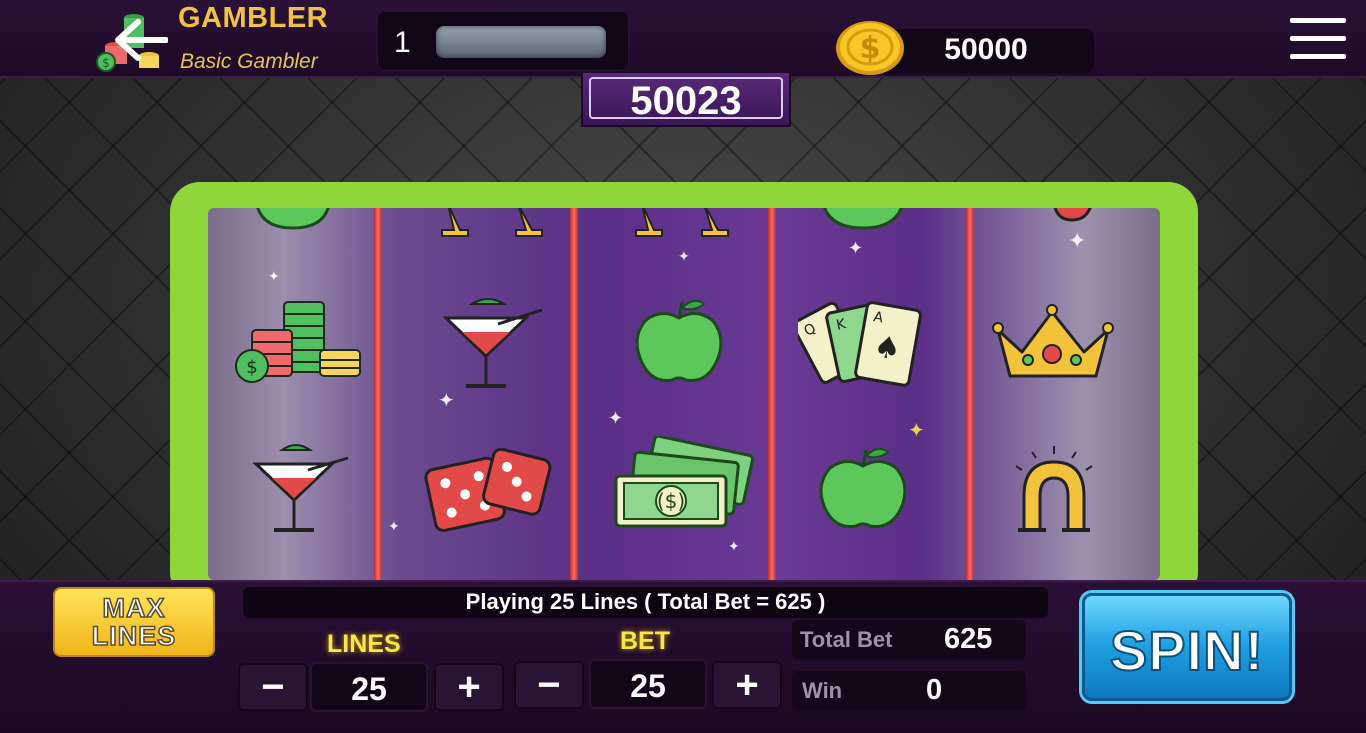  What do you see at coordinates (488, 489) in the screenshot?
I see `dice-symbol` at bounding box center [488, 489].